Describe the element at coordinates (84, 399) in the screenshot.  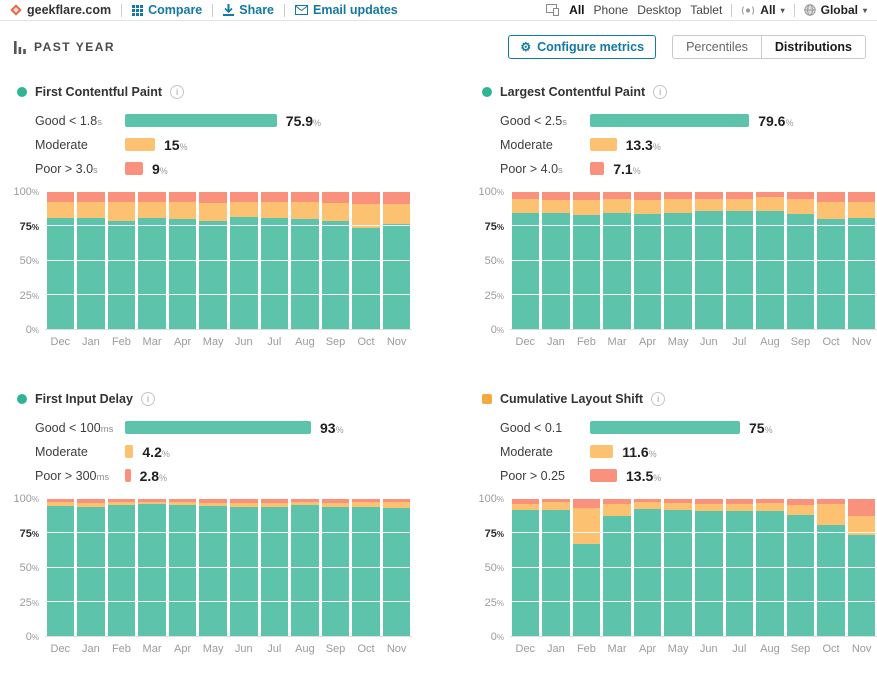
I see `panel-title: First Input Delay` at that location.